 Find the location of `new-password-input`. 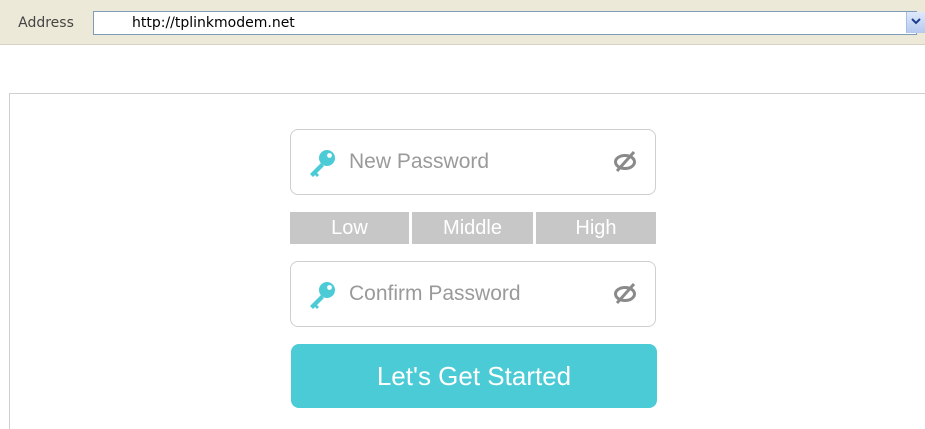

new-password-input is located at coordinates (474, 162).